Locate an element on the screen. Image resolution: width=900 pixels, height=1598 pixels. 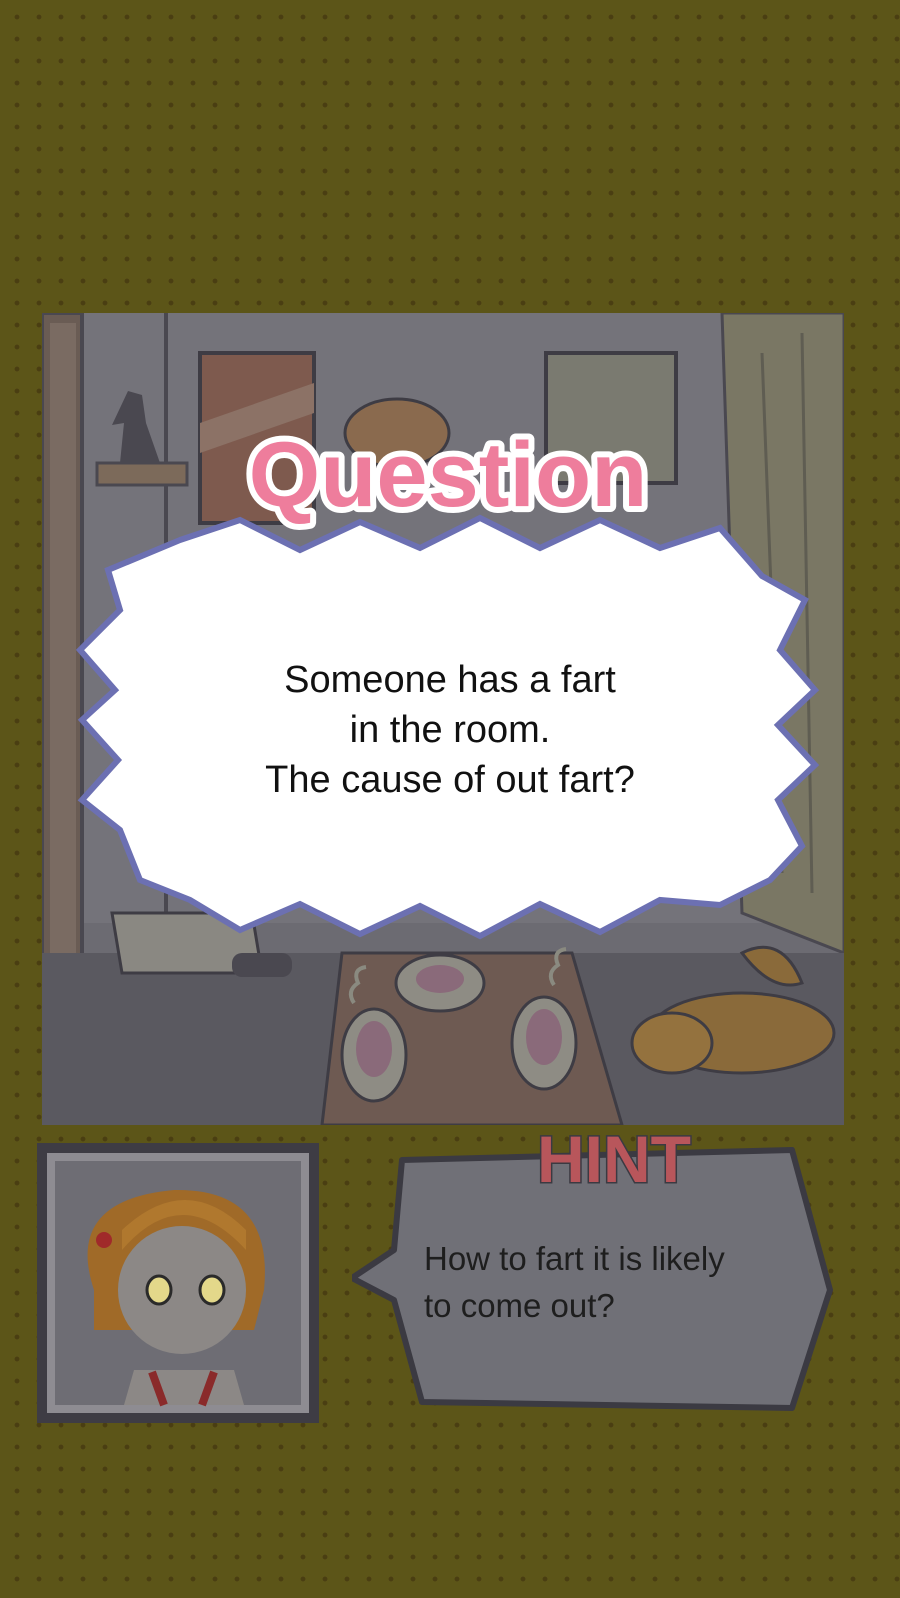
question-title: Question is located at coordinates (448, 475).